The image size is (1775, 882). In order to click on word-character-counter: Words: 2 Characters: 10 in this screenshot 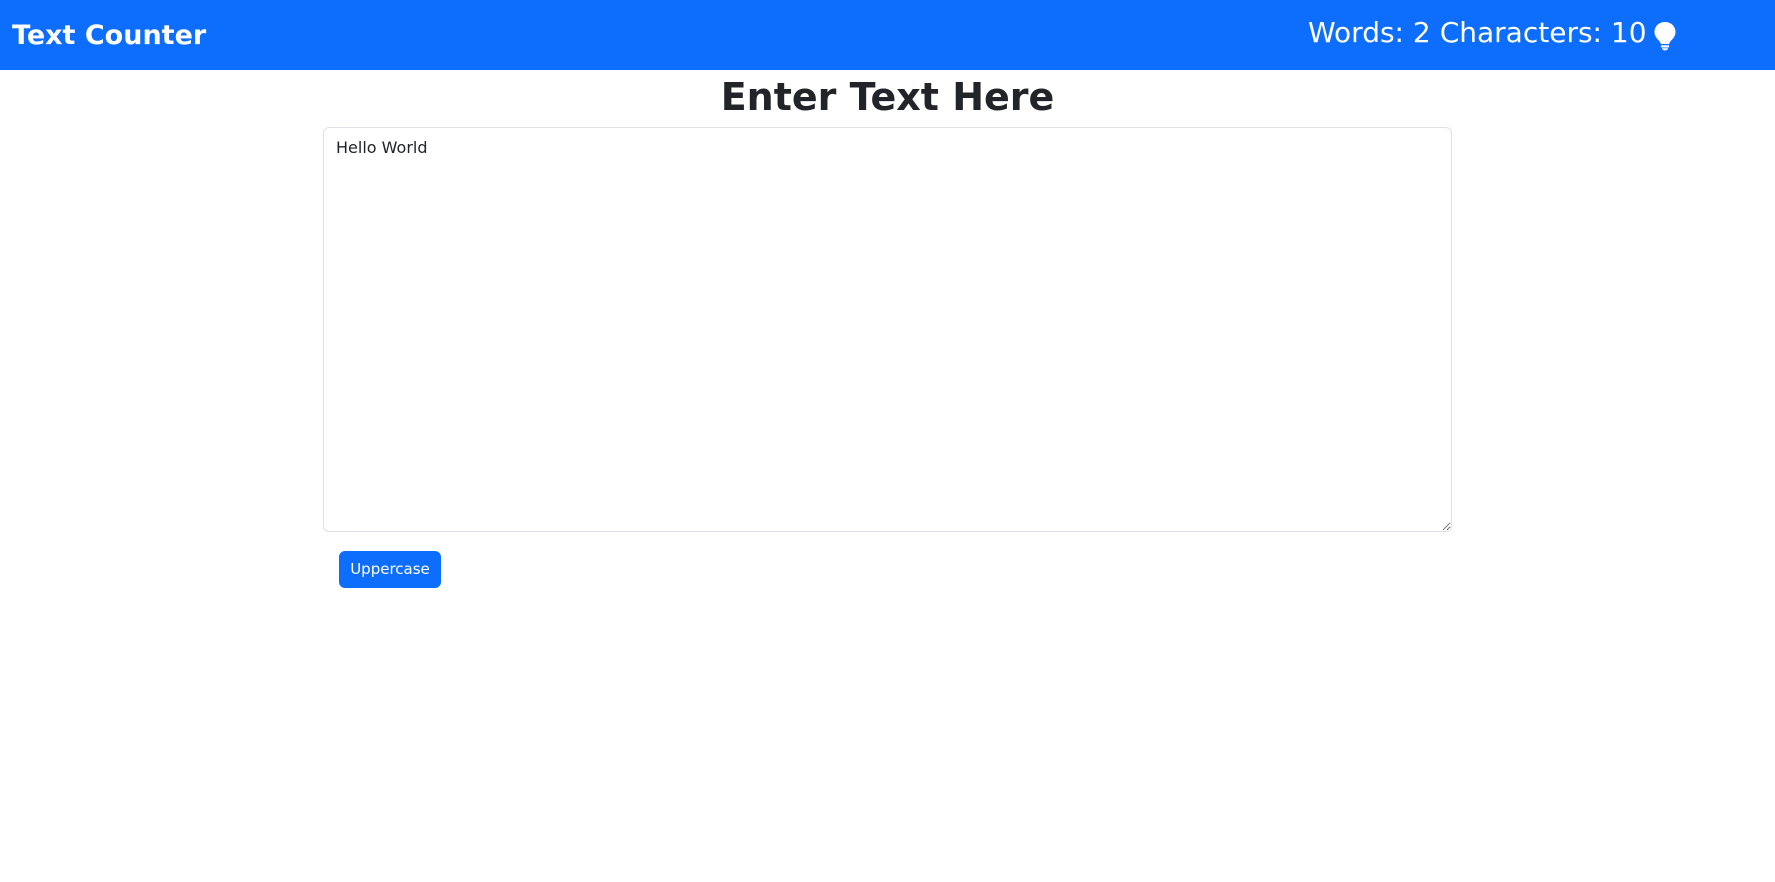, I will do `click(1477, 33)`.